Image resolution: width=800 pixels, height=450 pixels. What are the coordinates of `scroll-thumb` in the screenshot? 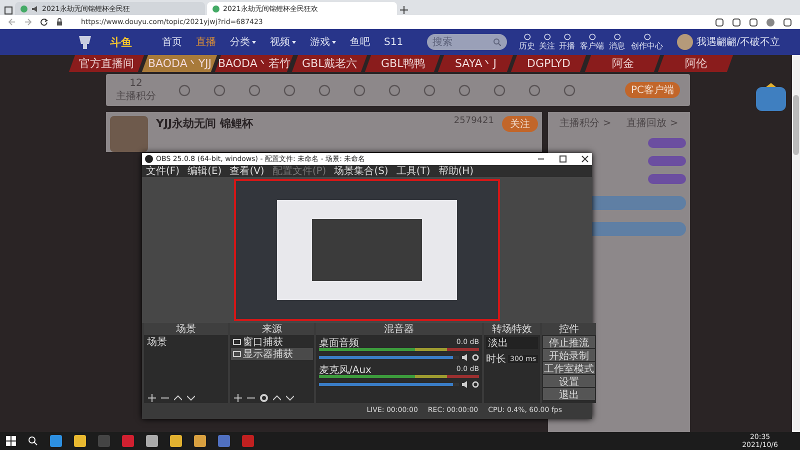 It's located at (796, 125).